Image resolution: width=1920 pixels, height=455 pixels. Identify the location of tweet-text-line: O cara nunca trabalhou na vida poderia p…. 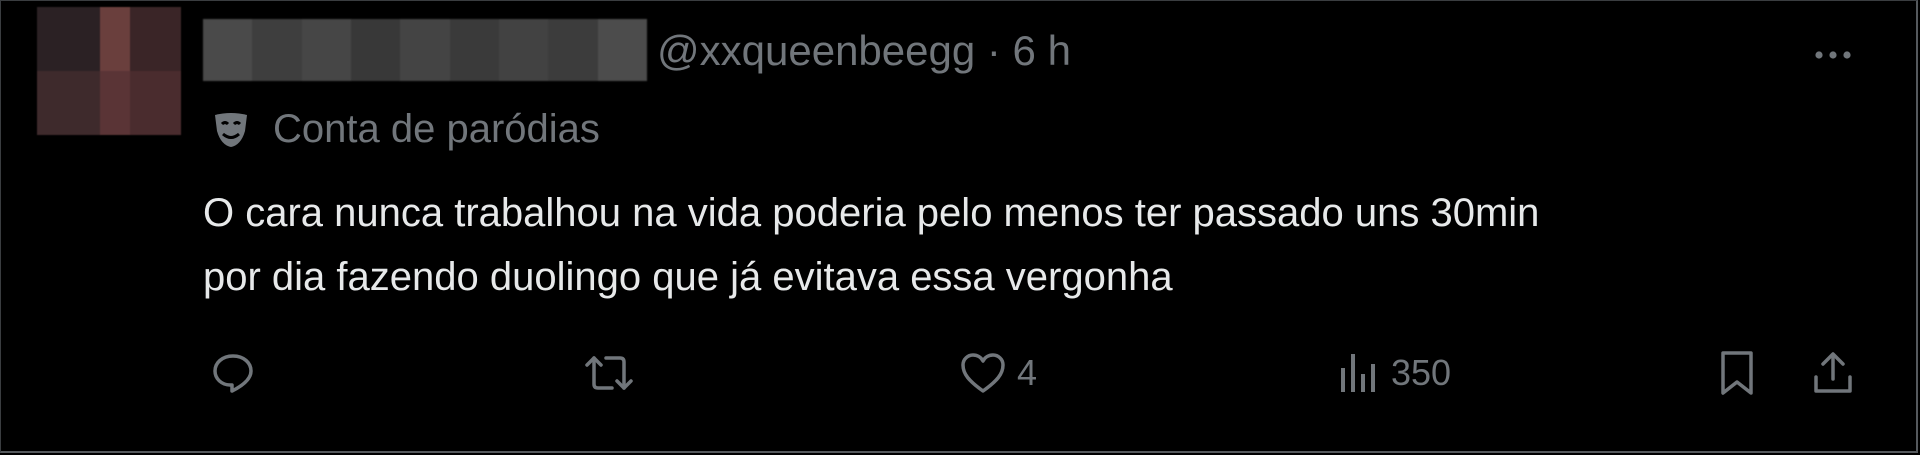
(871, 213).